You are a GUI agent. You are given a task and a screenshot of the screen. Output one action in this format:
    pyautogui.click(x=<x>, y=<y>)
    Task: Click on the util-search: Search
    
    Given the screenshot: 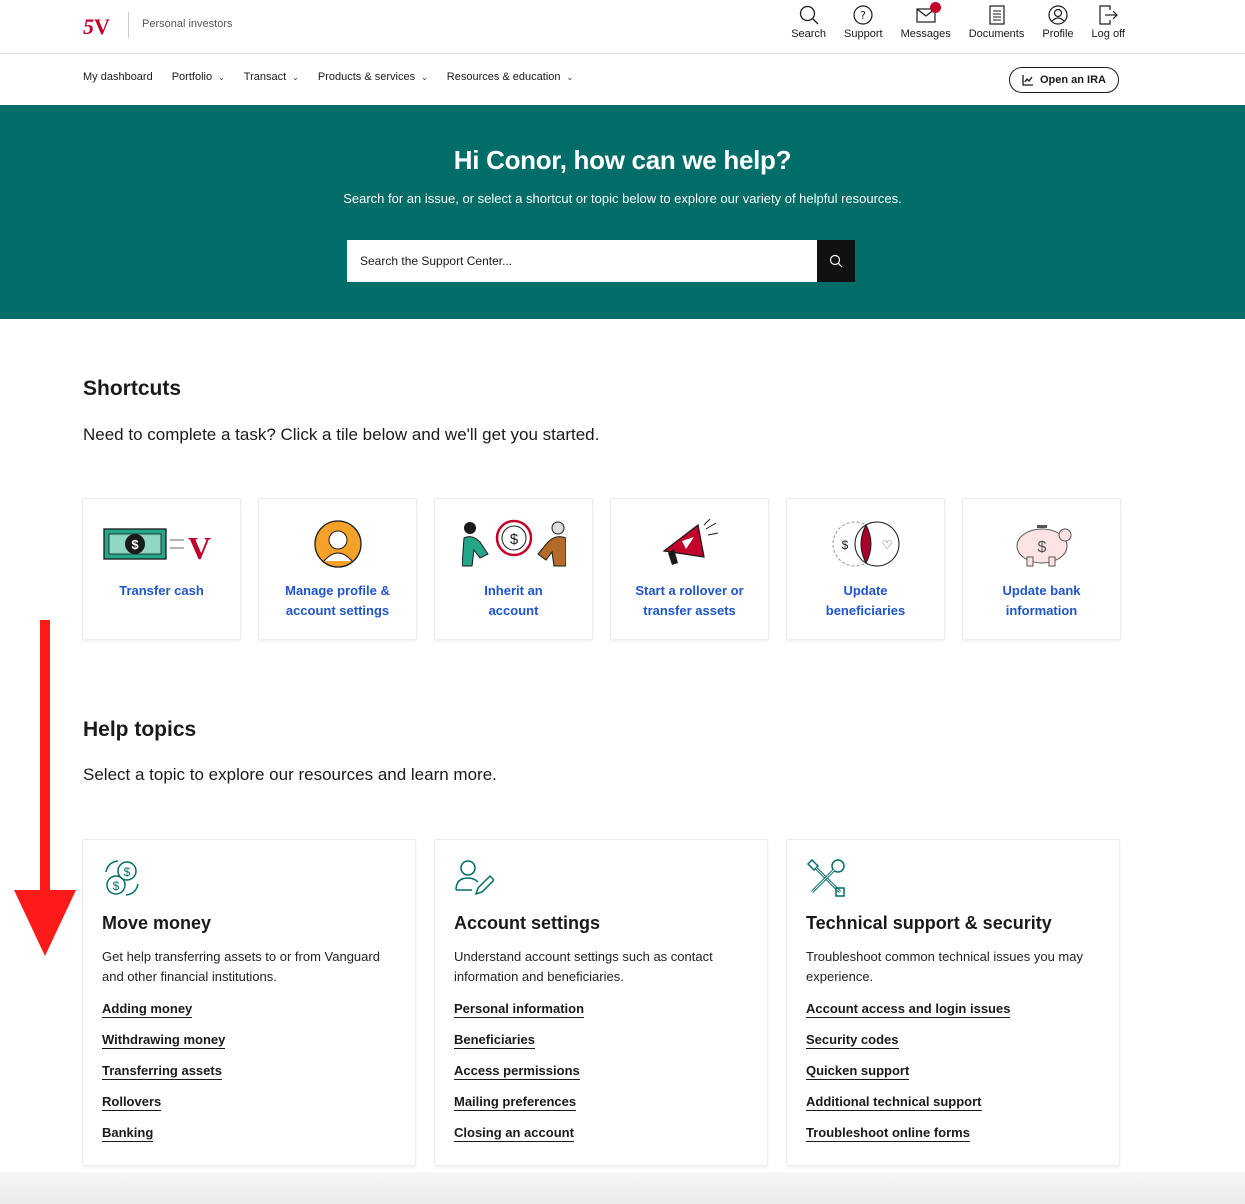 What is the action you would take?
    pyautogui.click(x=808, y=22)
    